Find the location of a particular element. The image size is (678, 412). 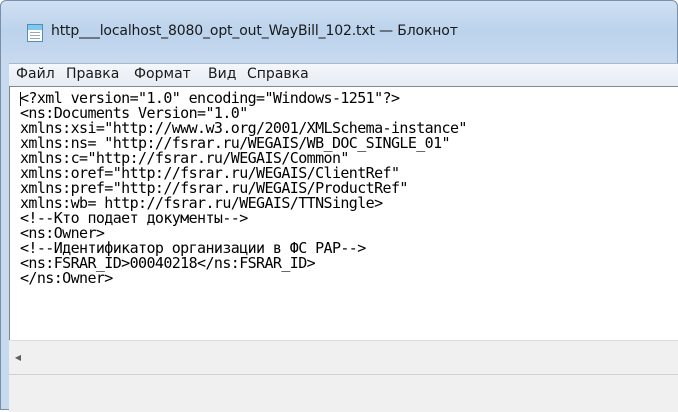

scroll-left-arrow-icon: ◀ is located at coordinates (18, 358).